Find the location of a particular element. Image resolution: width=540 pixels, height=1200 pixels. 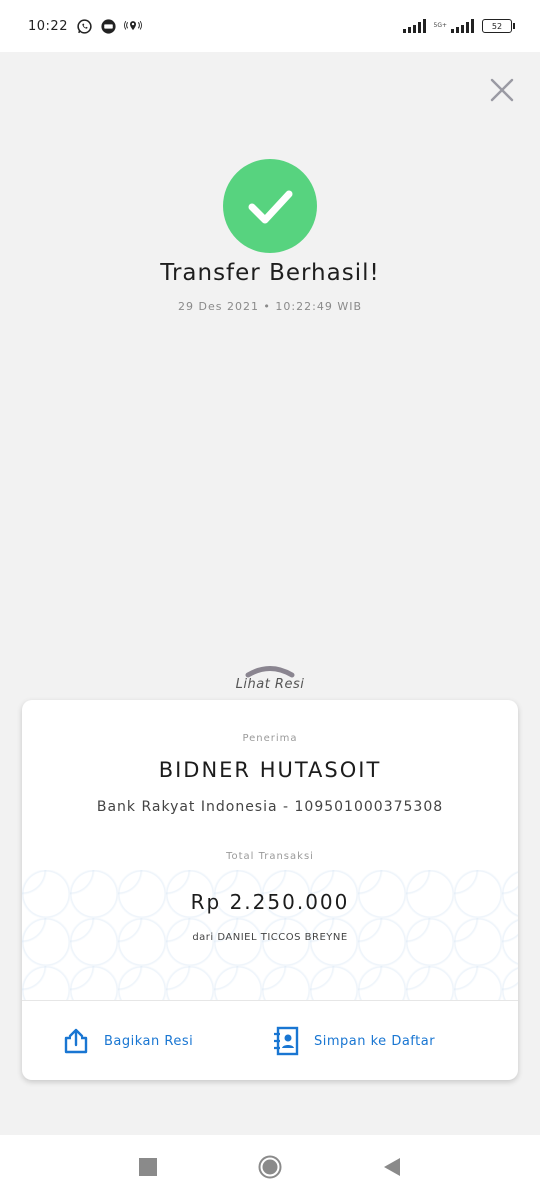

contact-book-icon is located at coordinates (286, 1041).